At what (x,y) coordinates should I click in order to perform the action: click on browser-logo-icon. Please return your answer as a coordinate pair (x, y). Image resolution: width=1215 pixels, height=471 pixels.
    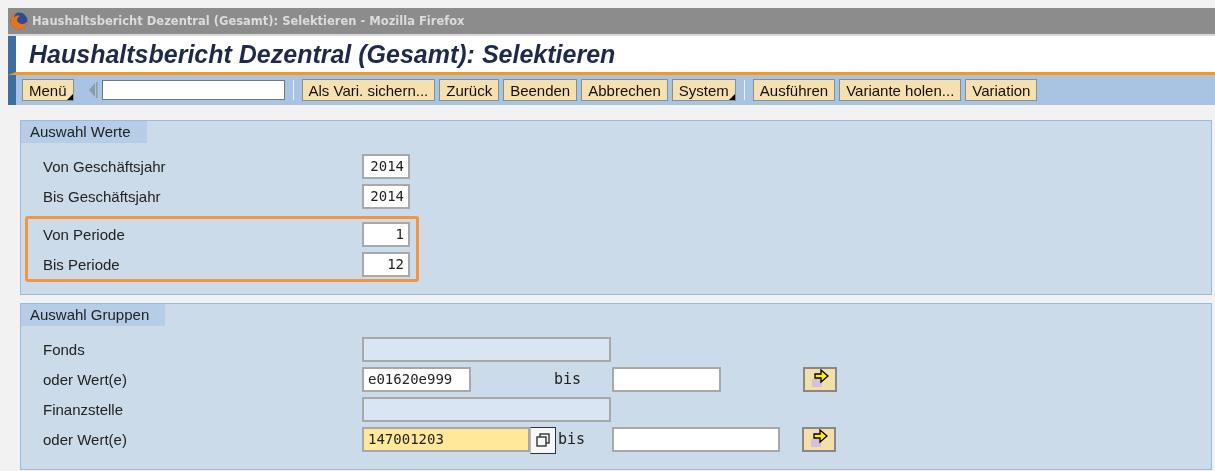
    Looking at the image, I should click on (19, 21).